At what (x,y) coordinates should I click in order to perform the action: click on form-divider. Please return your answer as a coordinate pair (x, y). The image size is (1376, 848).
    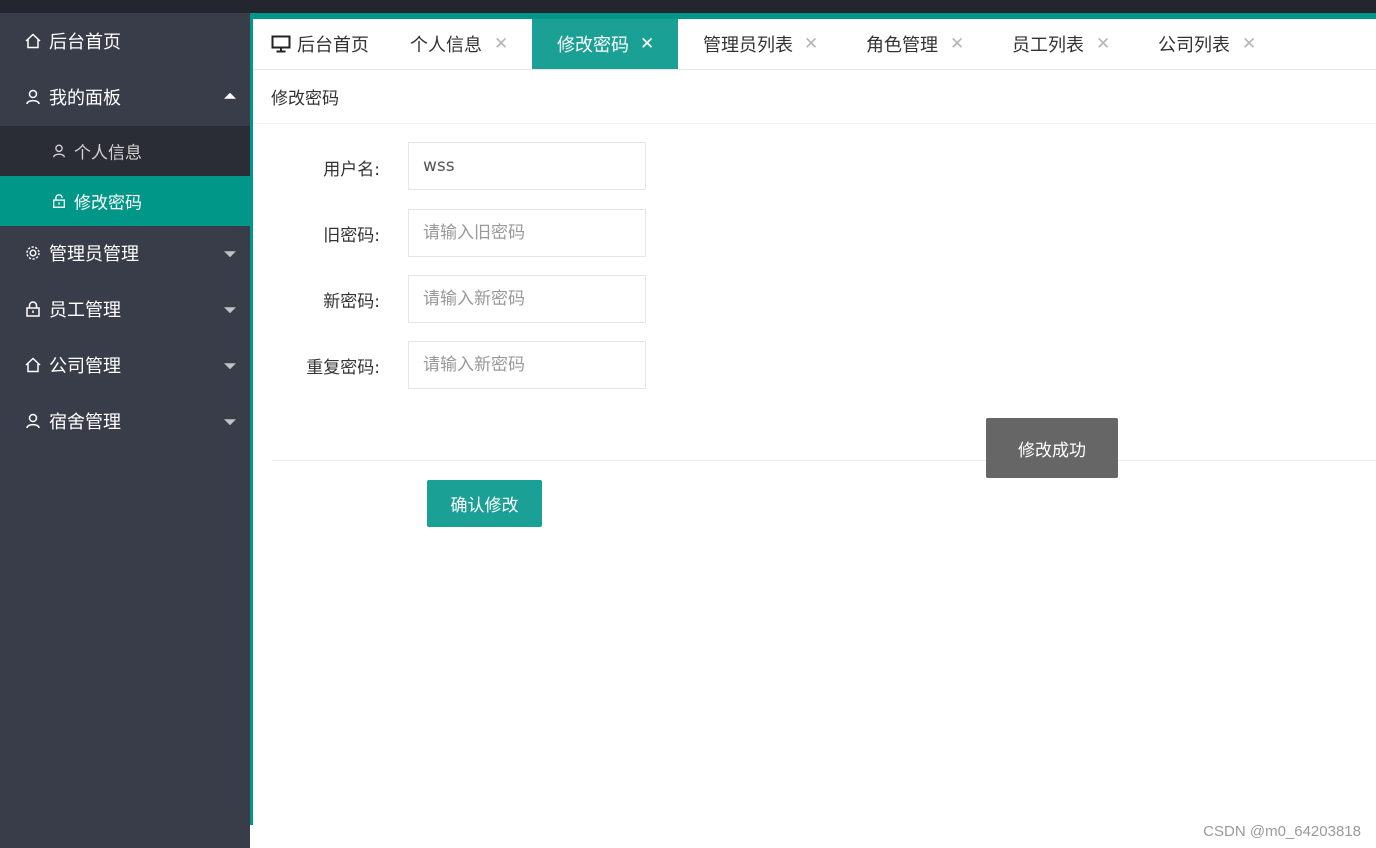
    Looking at the image, I should click on (824, 460).